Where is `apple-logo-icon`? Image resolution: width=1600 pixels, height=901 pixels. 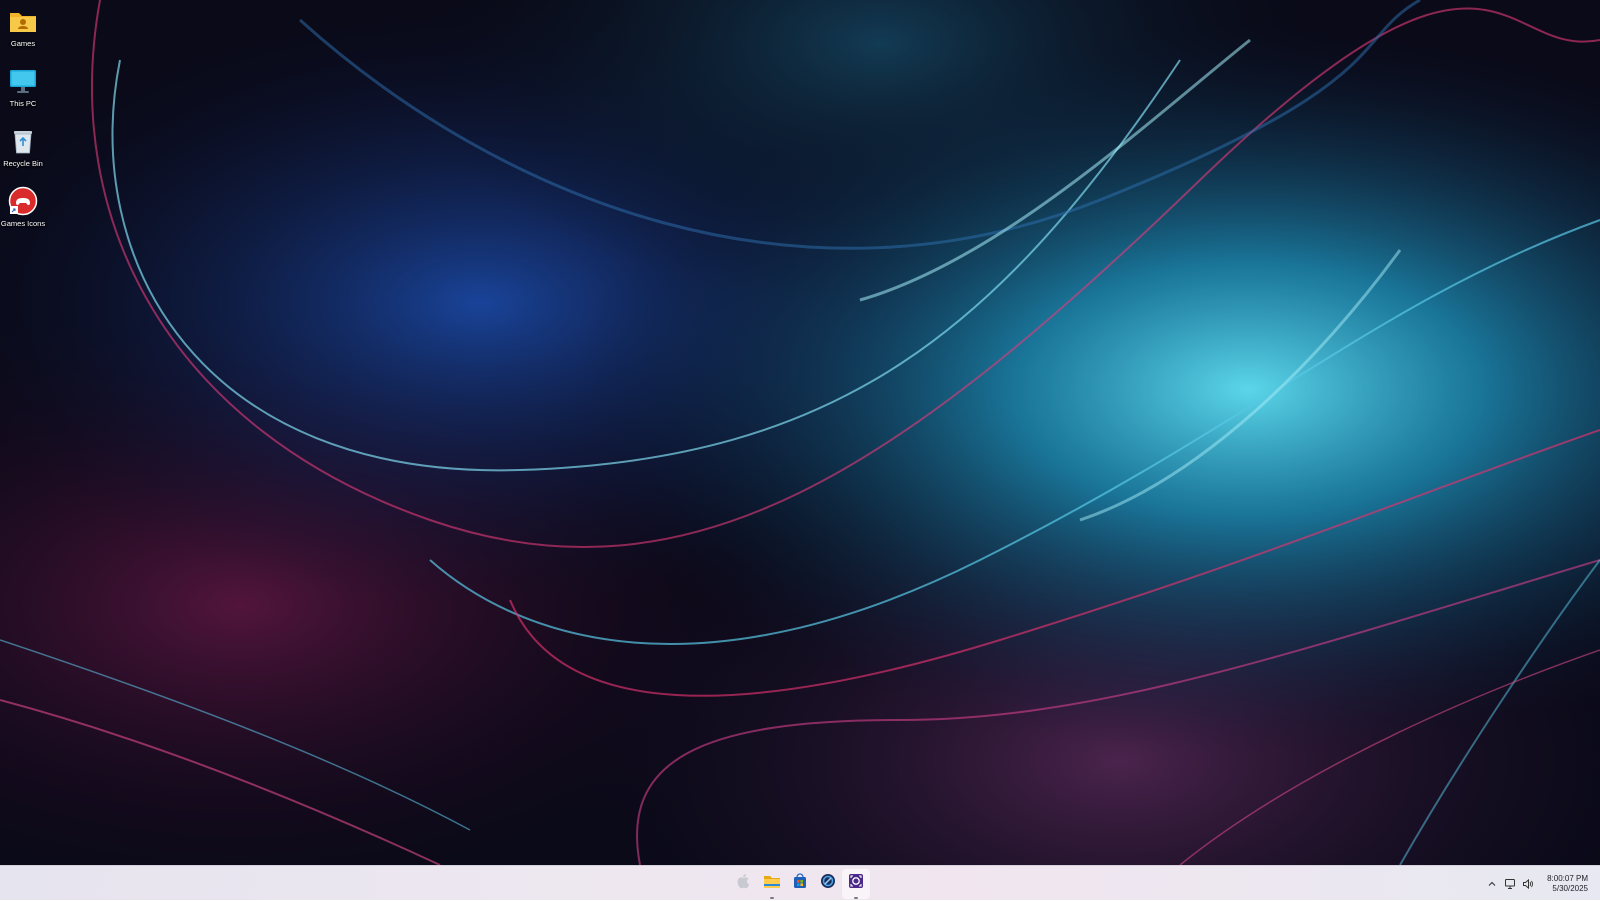
apple-logo-icon is located at coordinates (744, 883).